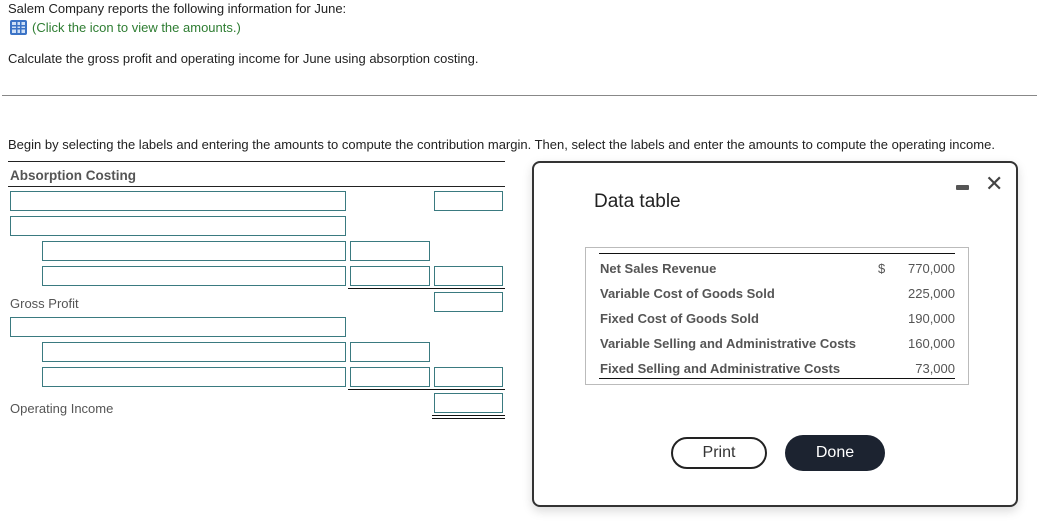 The height and width of the screenshot is (528, 1037). I want to click on row-label: Fixed Selling and Administrative Costs, so click(720, 368).